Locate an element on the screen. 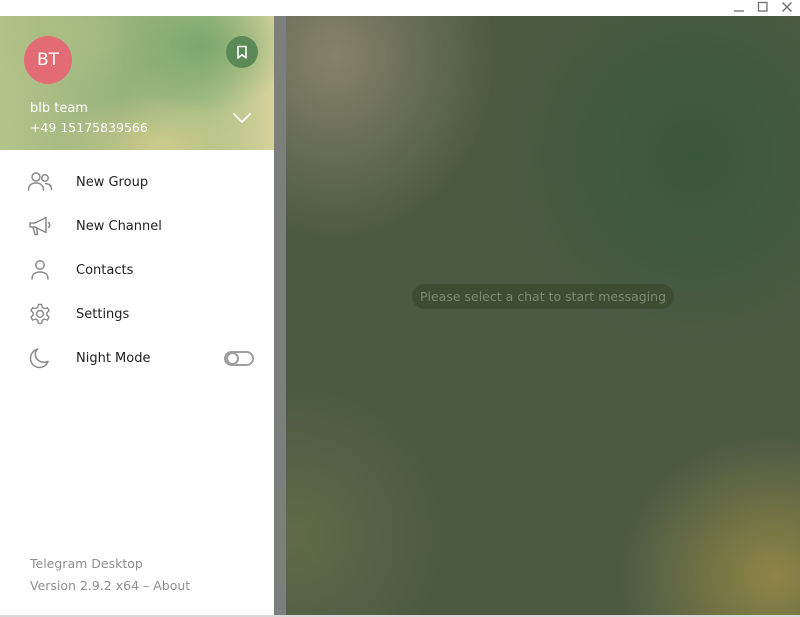 This screenshot has height=617, width=800. close-icon is located at coordinates (787, 7).